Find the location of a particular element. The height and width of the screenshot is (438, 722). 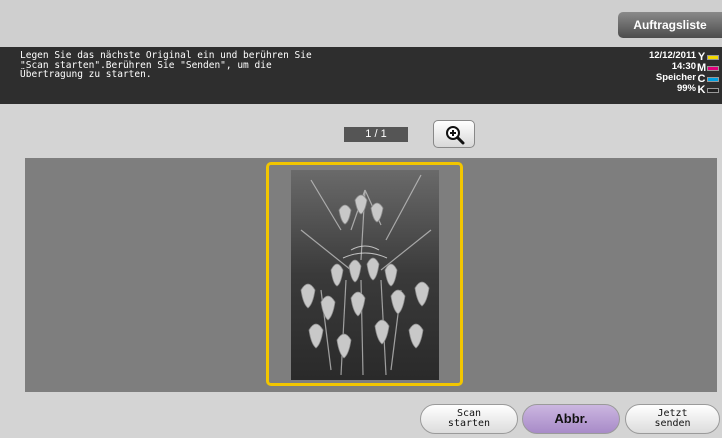

toner-levels: Y M C K is located at coordinates (708, 74).